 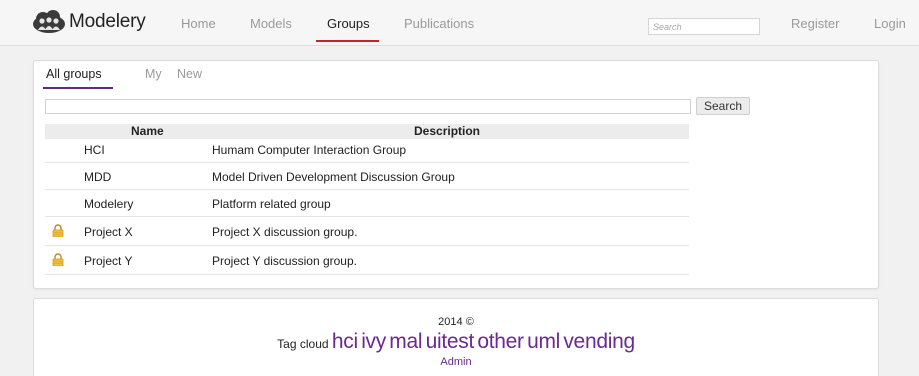 What do you see at coordinates (890, 23) in the screenshot?
I see `nav-login: Login` at bounding box center [890, 23].